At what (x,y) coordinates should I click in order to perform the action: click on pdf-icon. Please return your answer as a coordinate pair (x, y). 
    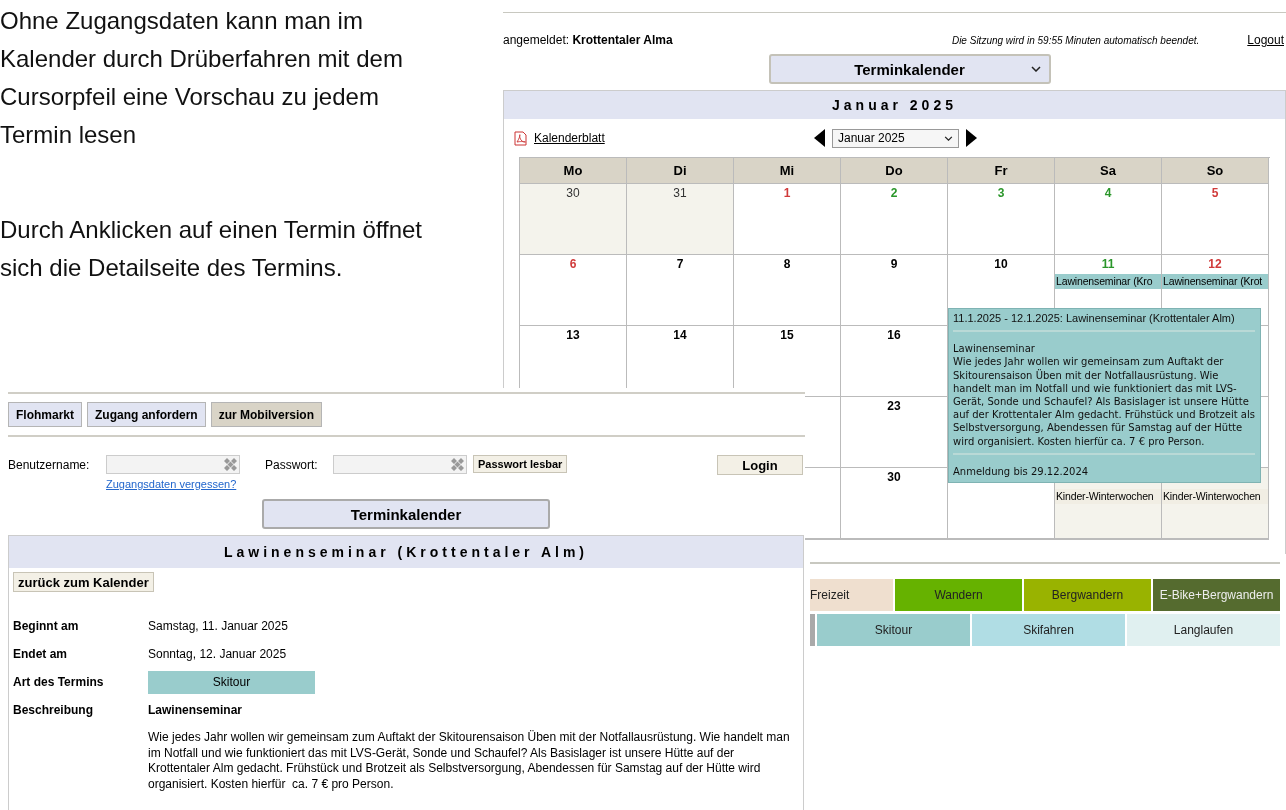
    Looking at the image, I should click on (520, 138).